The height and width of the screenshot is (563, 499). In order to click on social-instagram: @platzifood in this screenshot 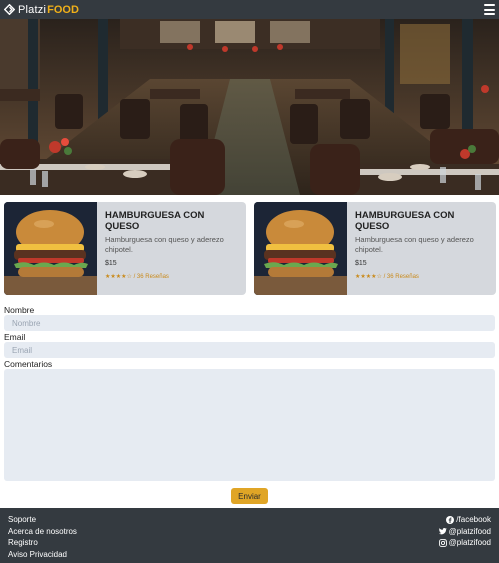, I will do `click(464, 543)`.